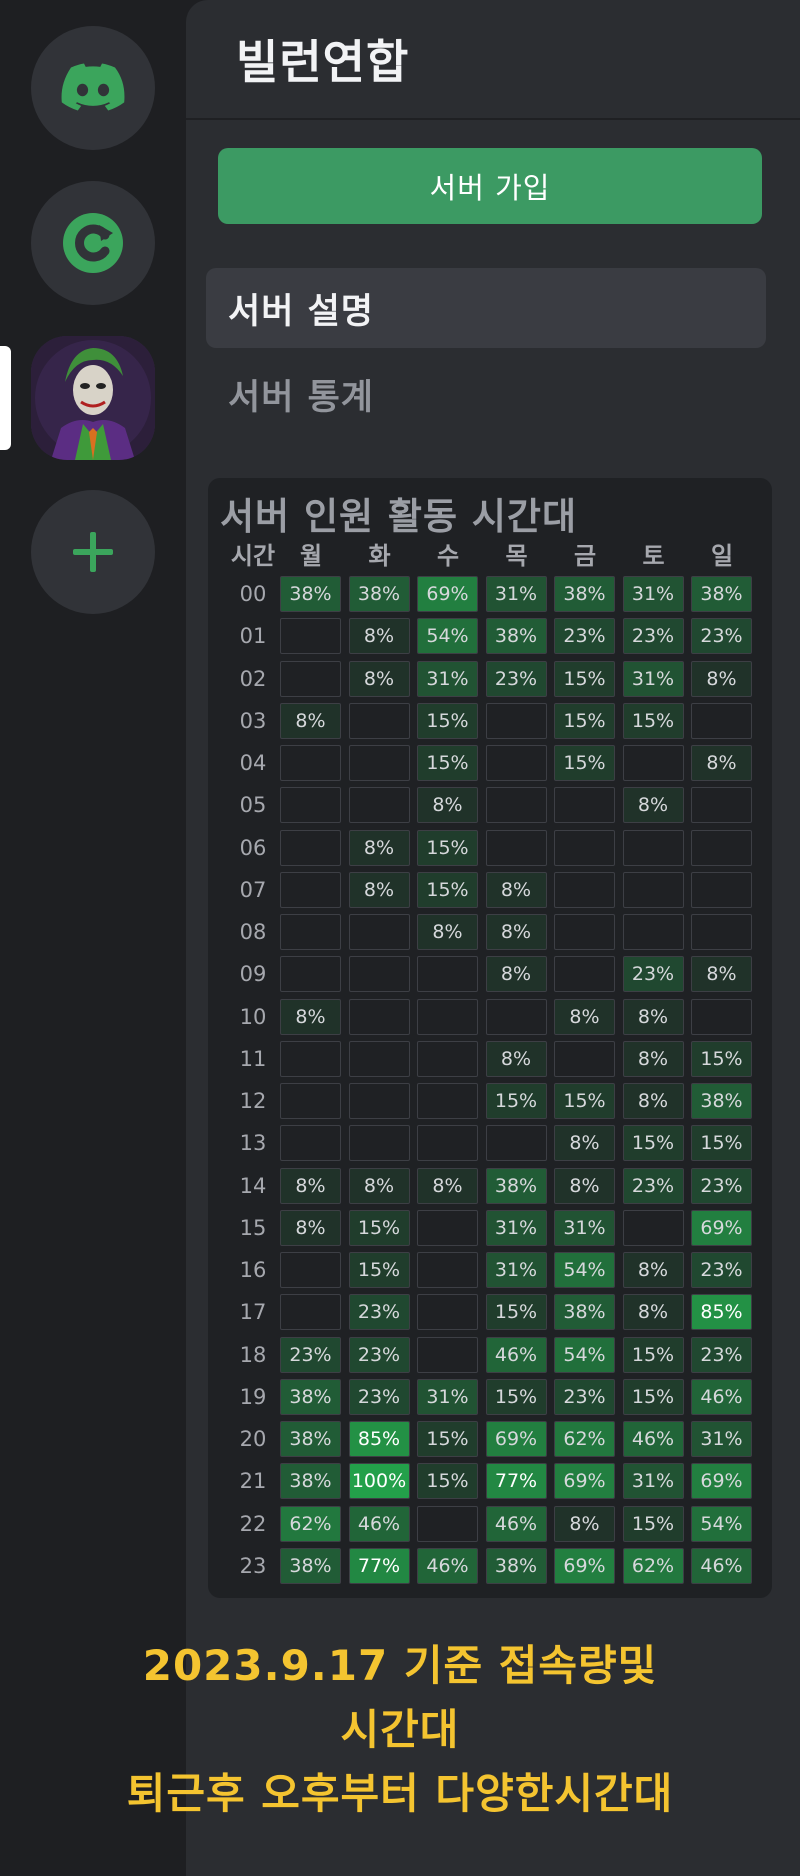 The height and width of the screenshot is (1876, 800). I want to click on hour-label: 12, so click(253, 1101).